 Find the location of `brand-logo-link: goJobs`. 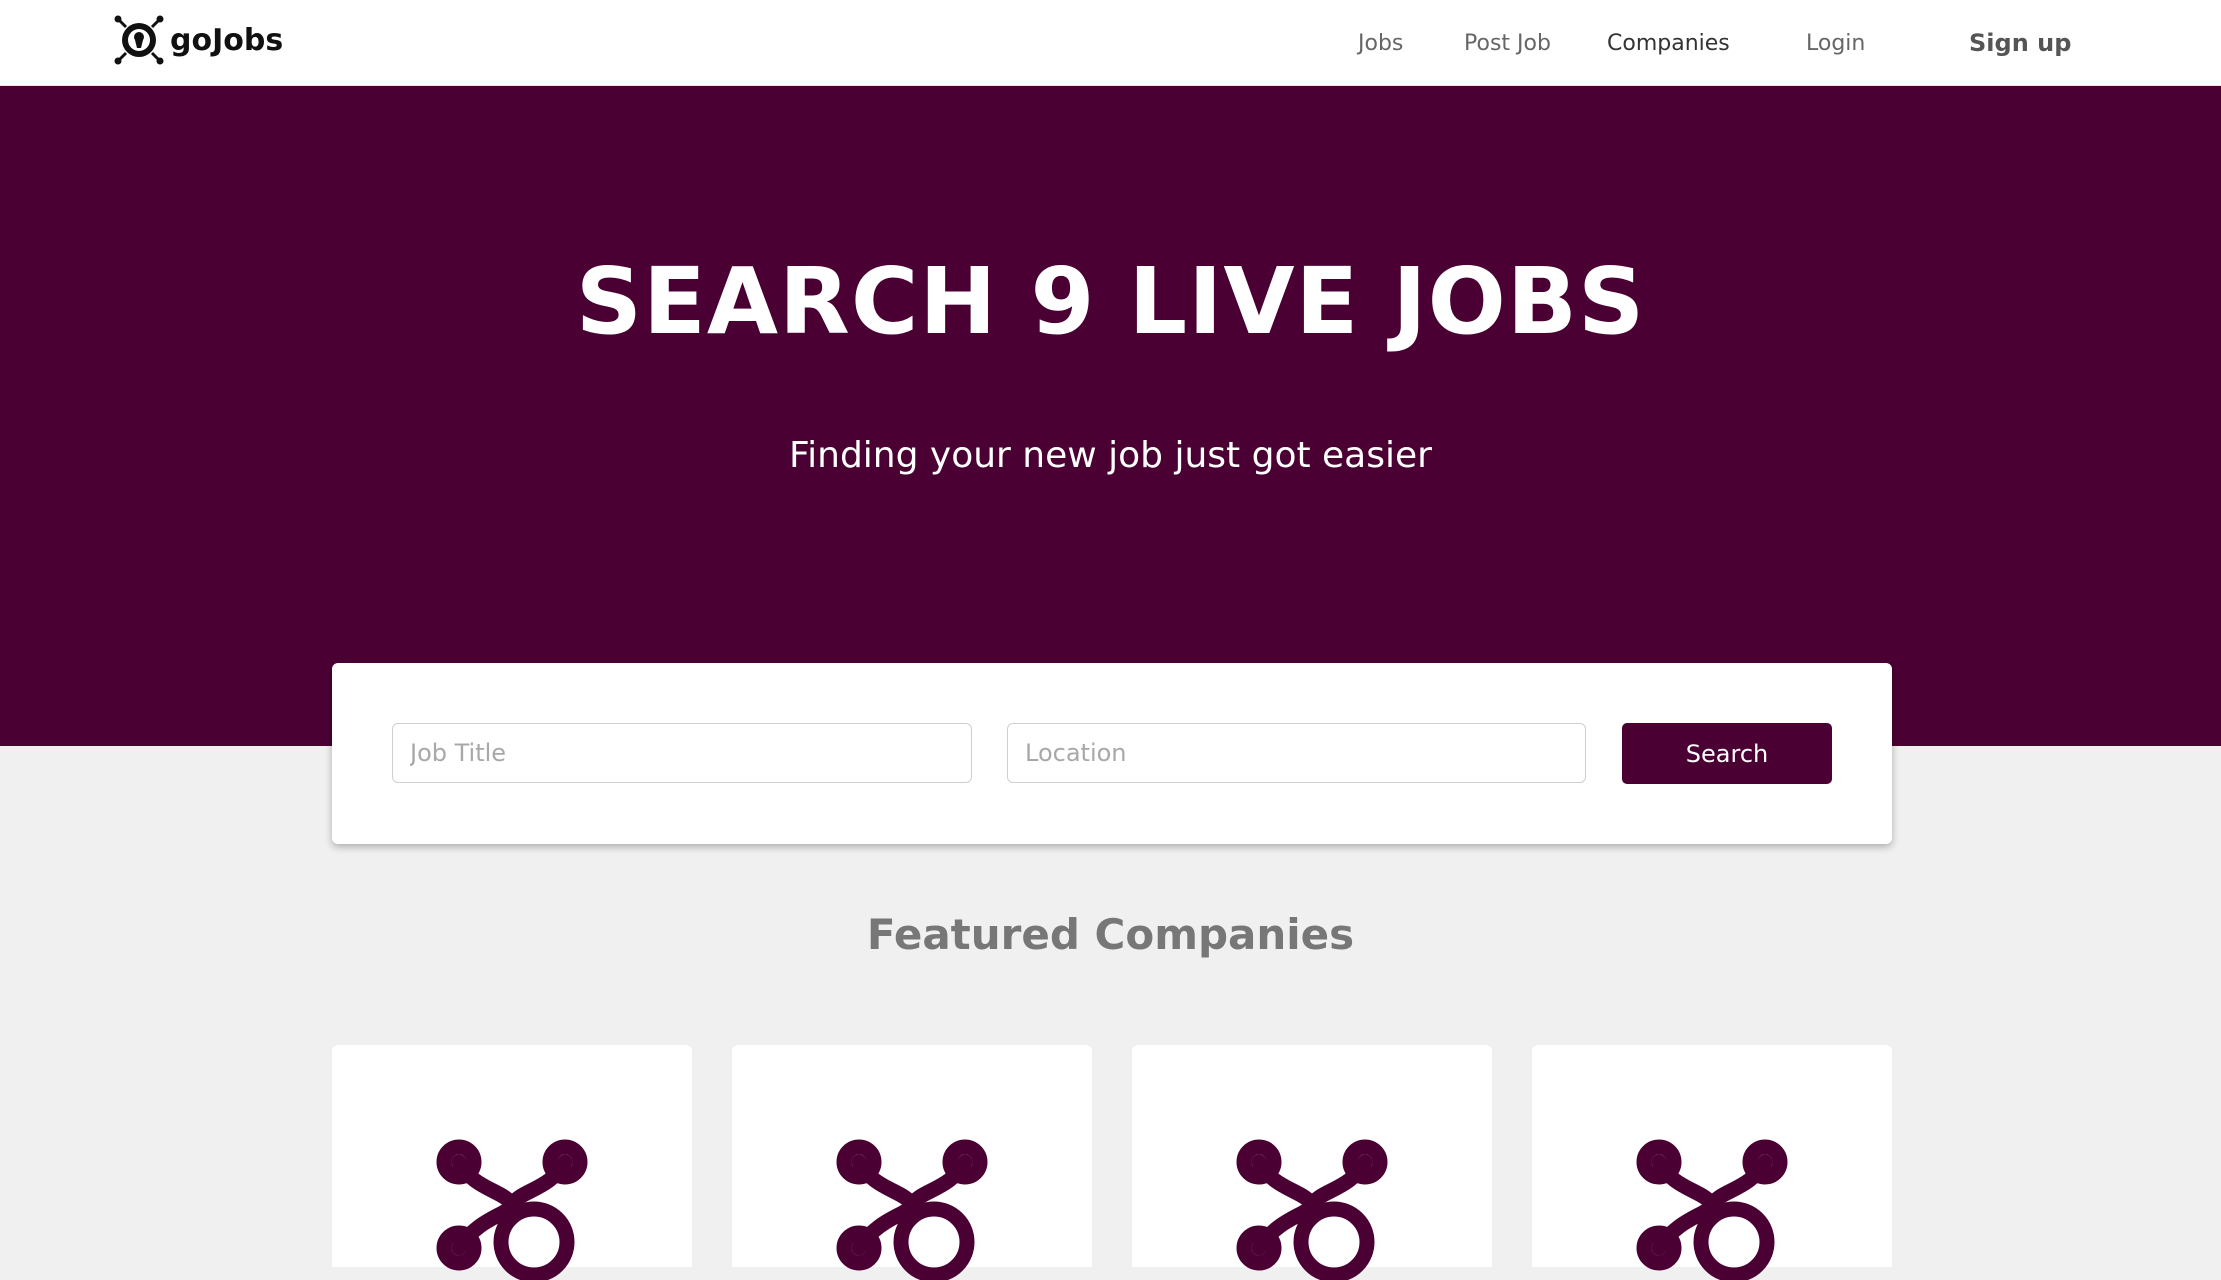

brand-logo-link: goJobs is located at coordinates (197, 40).